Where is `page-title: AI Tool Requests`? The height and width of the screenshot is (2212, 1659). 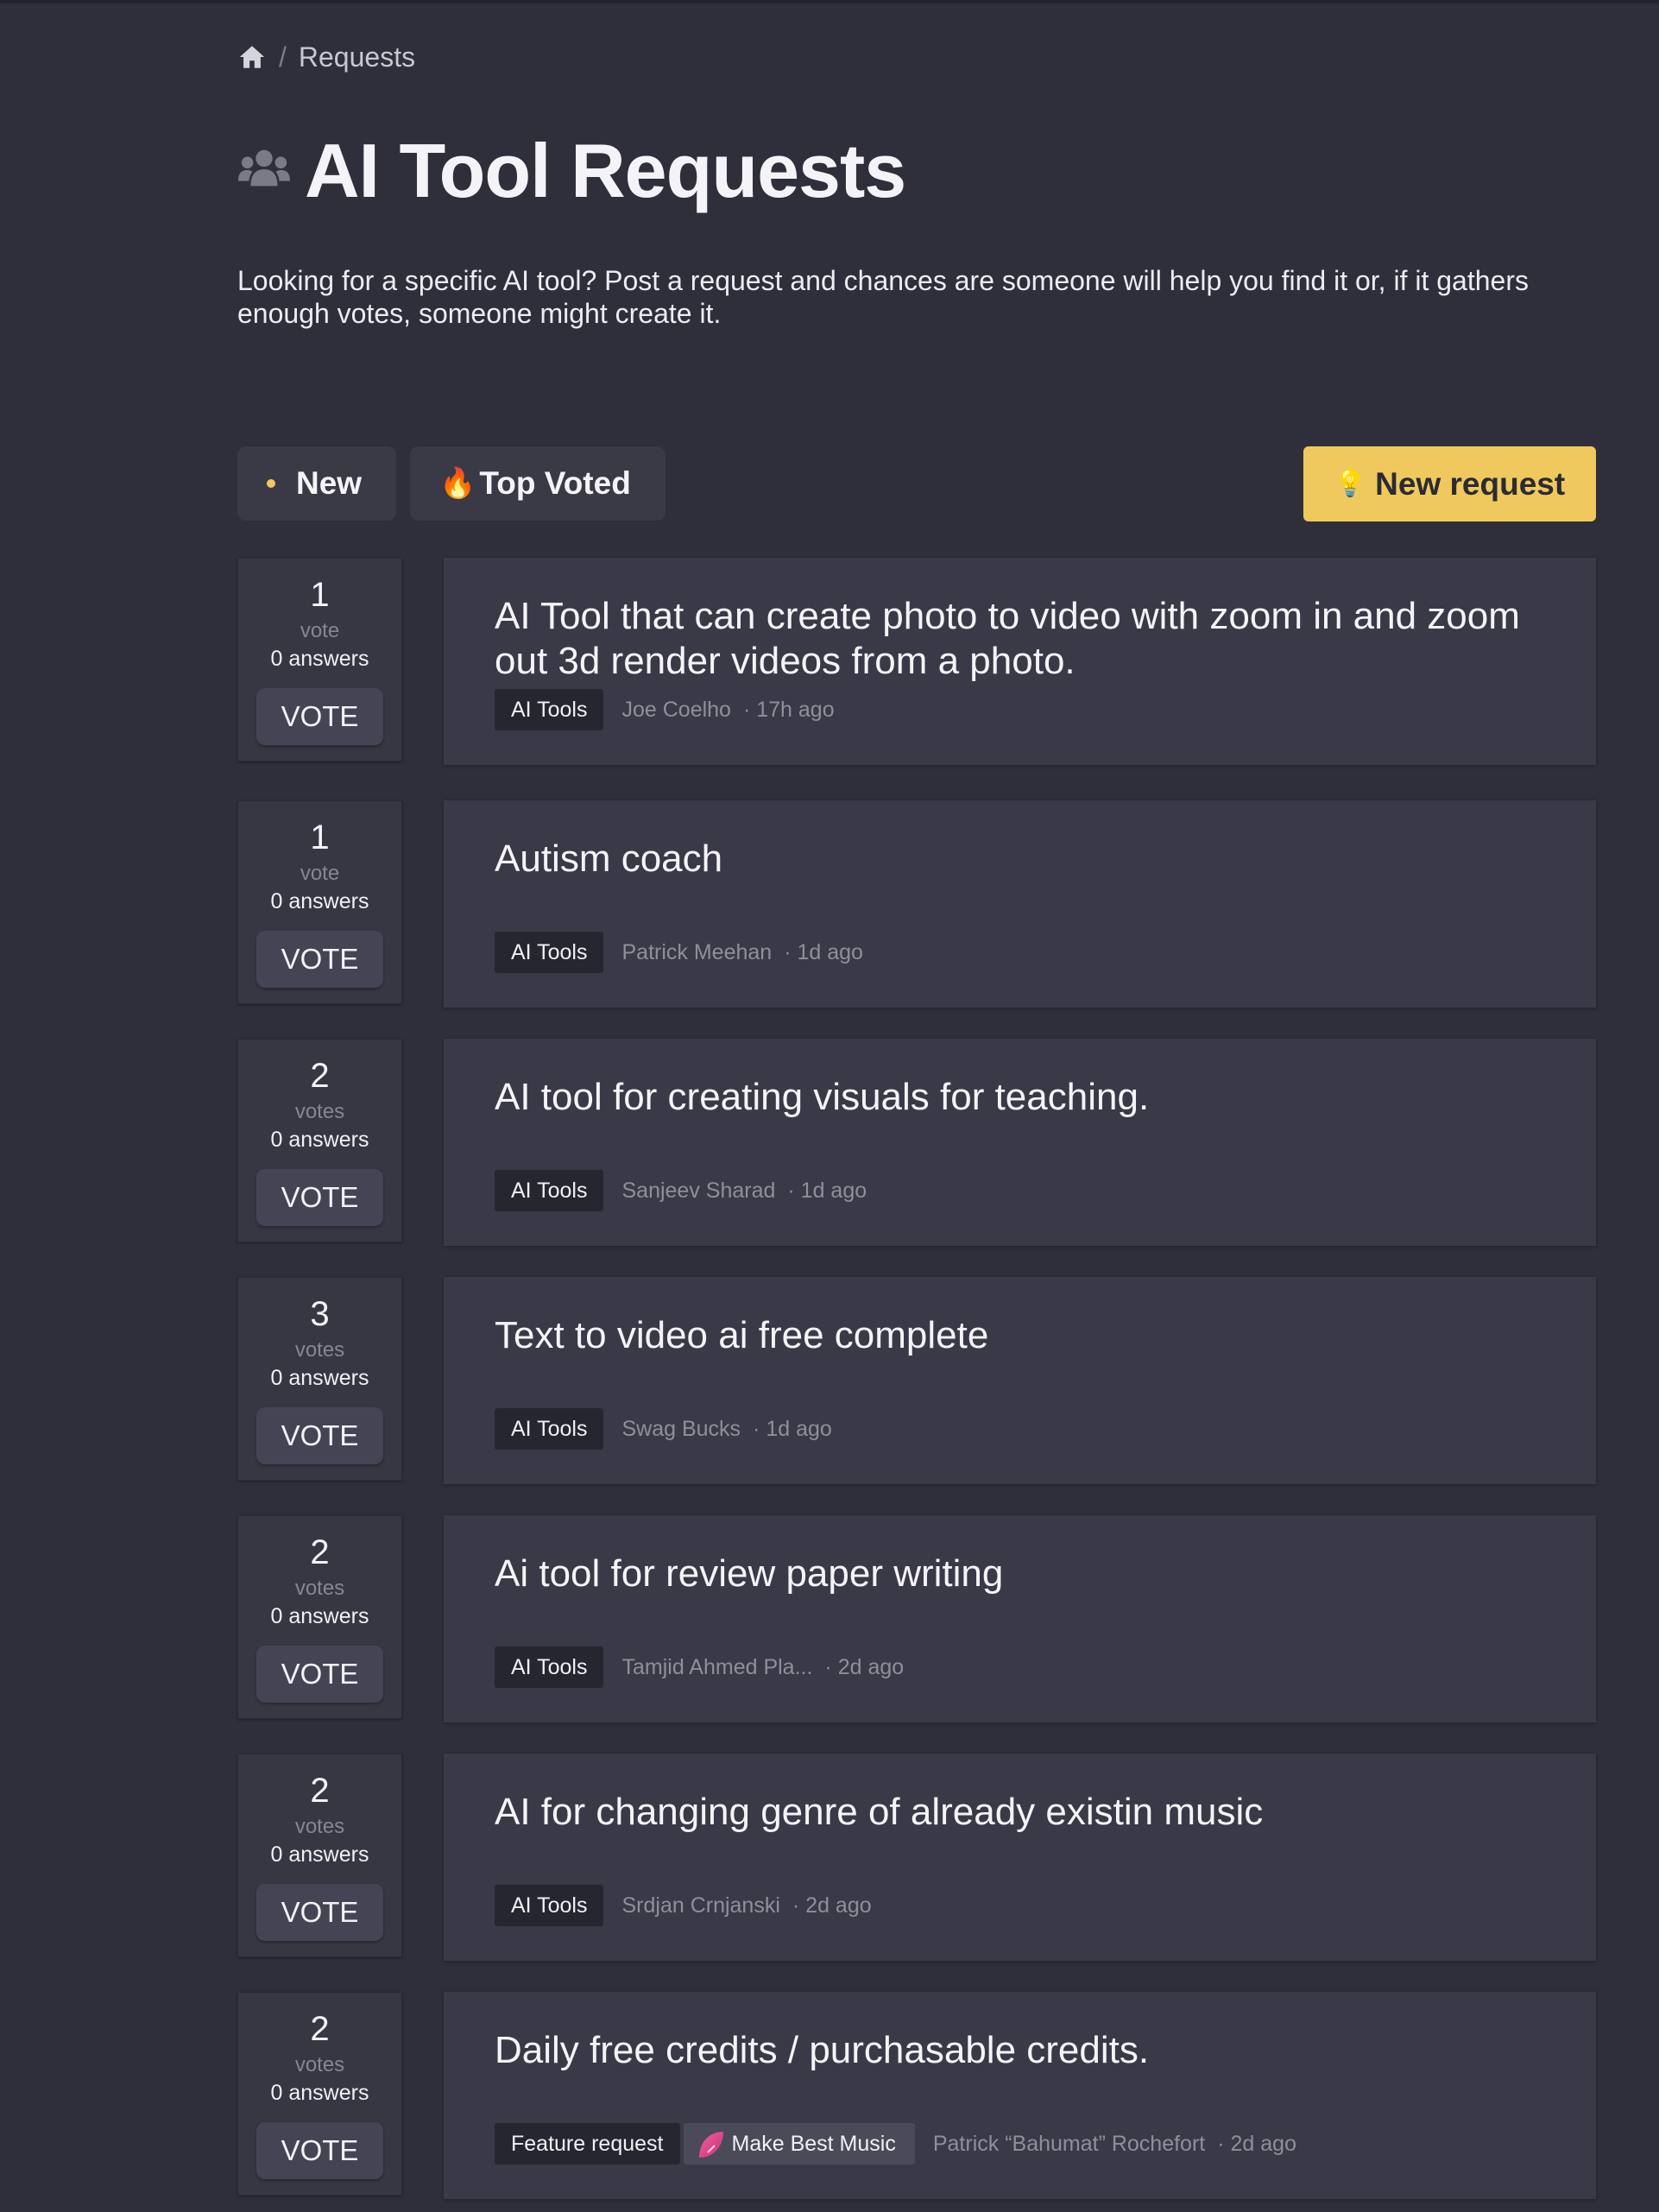 page-title: AI Tool Requests is located at coordinates (605, 170).